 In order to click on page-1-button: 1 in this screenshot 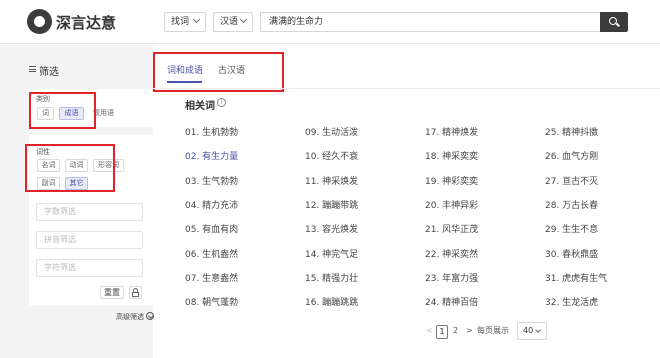, I will do `click(442, 332)`.